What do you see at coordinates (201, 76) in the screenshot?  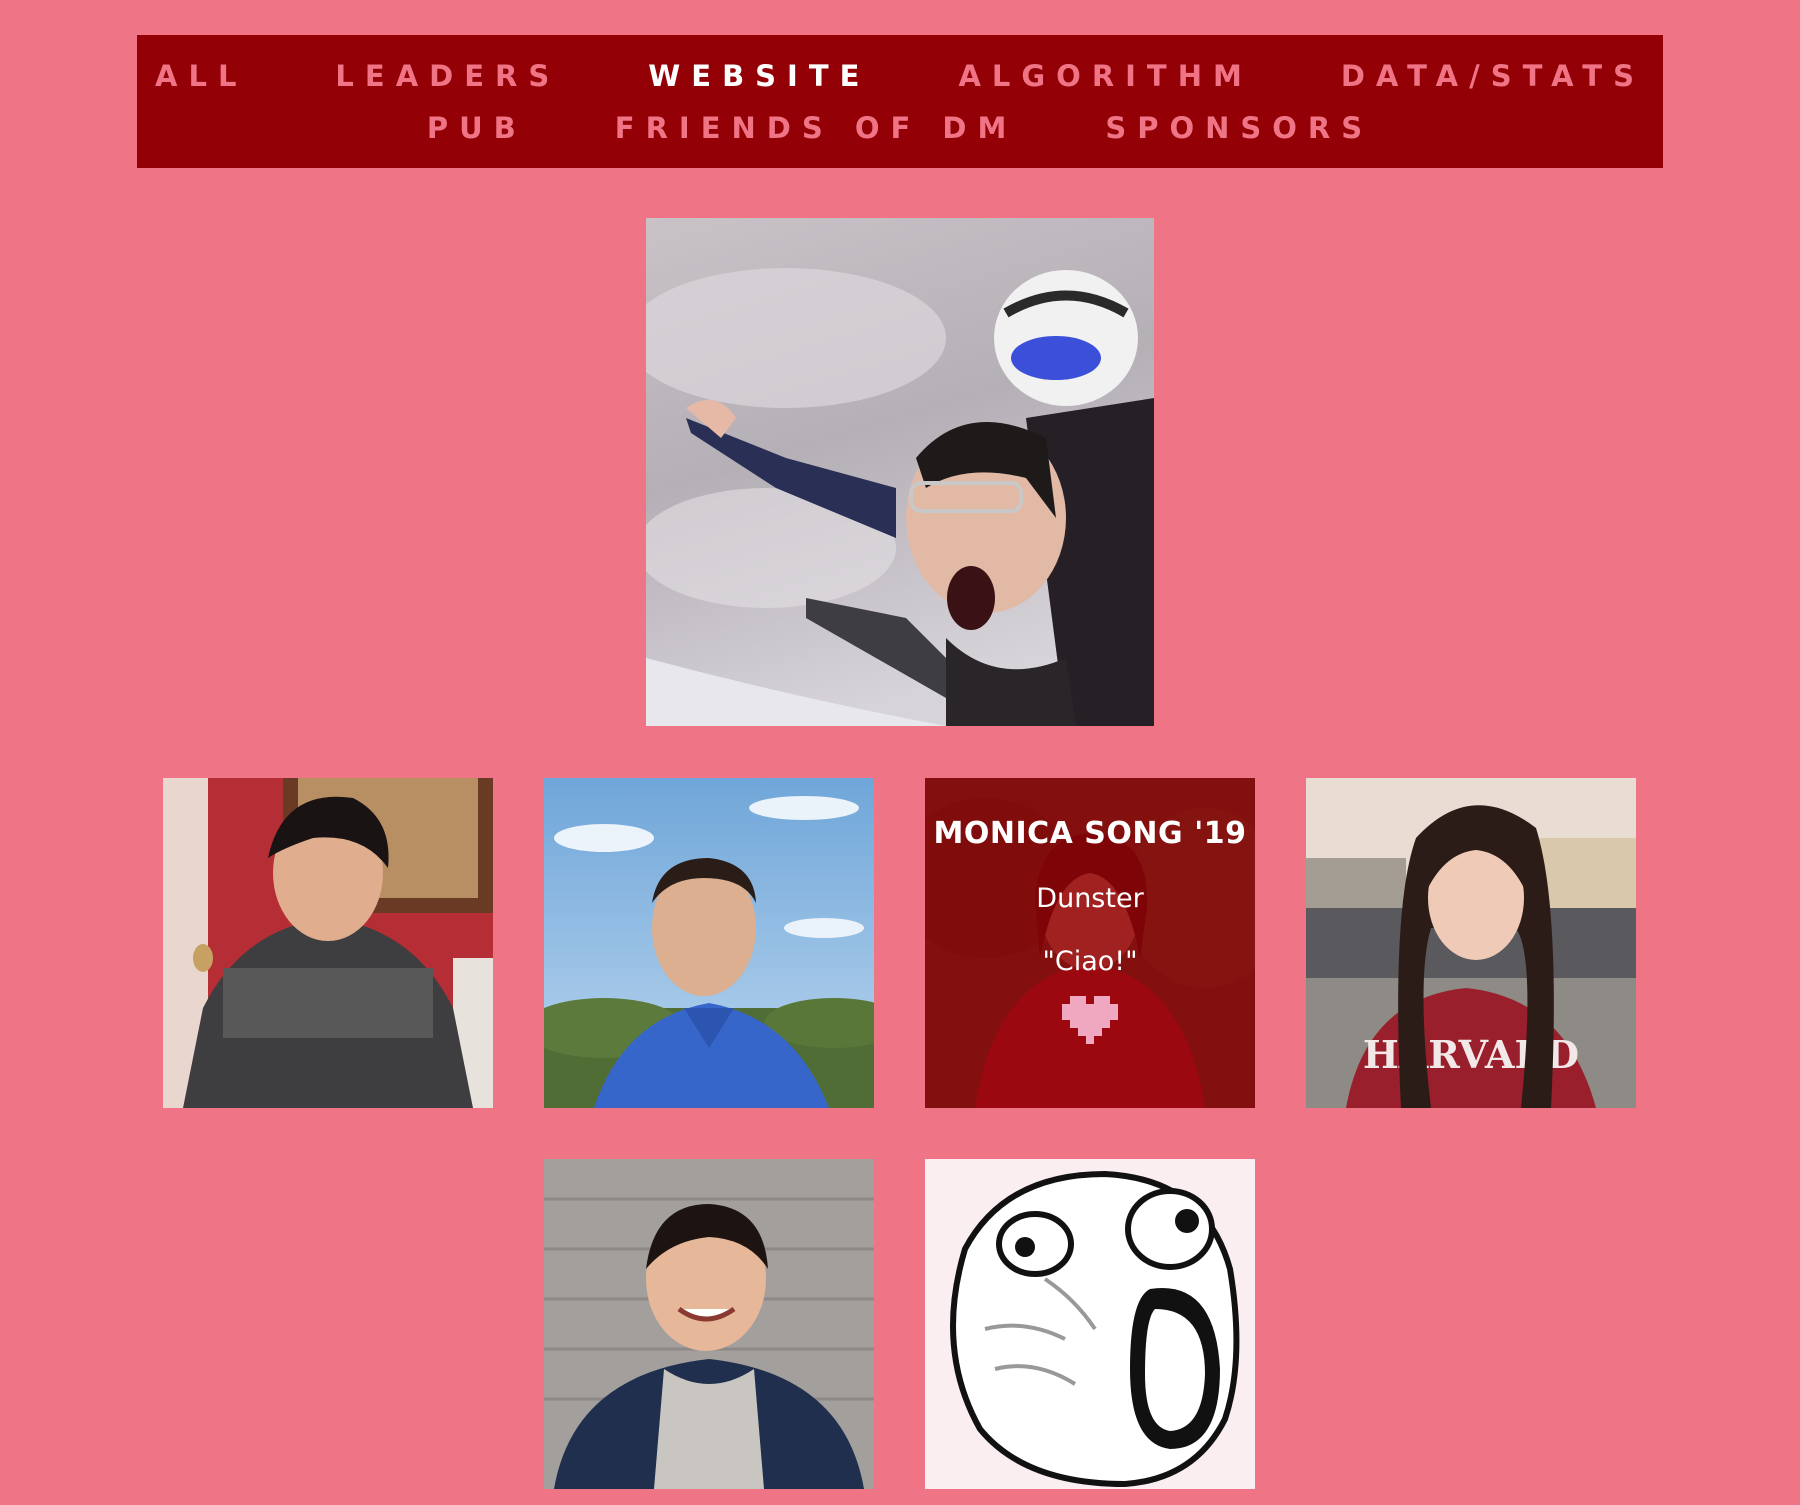 I see `nav-all: ALL` at bounding box center [201, 76].